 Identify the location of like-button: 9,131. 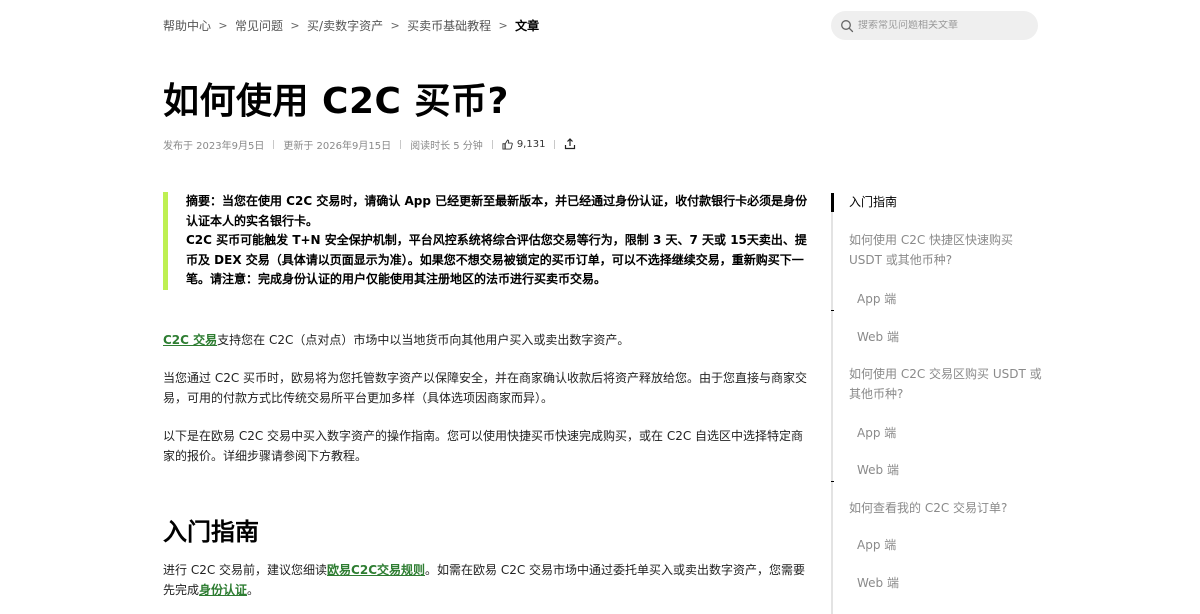
(524, 144).